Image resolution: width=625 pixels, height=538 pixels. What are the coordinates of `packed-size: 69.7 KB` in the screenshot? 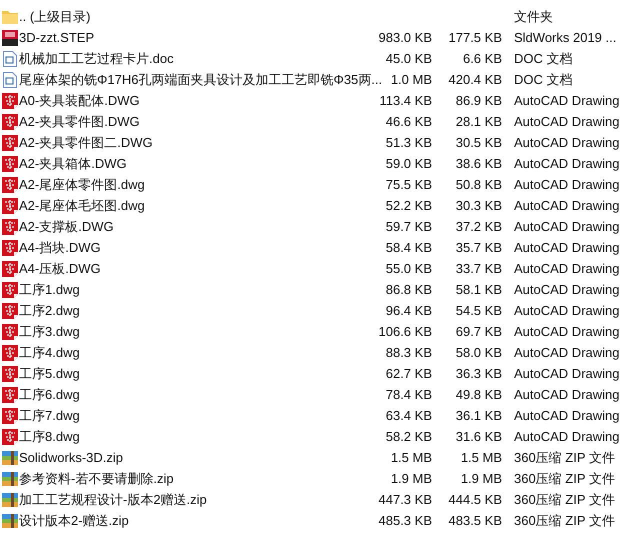 It's located at (479, 331).